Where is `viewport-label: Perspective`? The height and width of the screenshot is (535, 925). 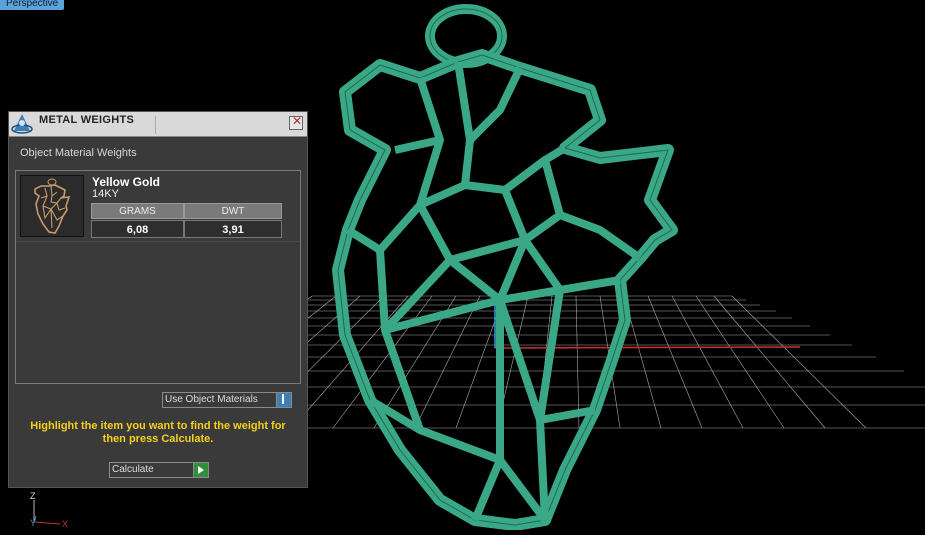 viewport-label: Perspective is located at coordinates (32, 5).